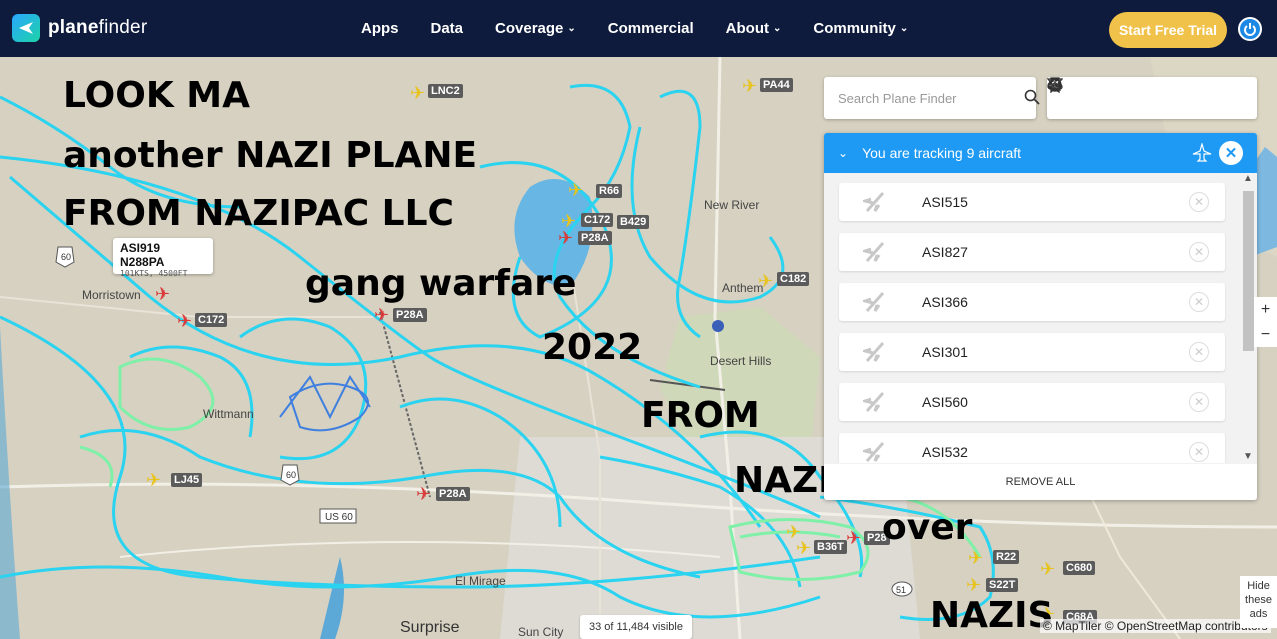  Describe the element at coordinates (1040, 153) in the screenshot. I see `tracking-panel-header: ⌄ You are tracking 9 aircraft ✕` at that location.